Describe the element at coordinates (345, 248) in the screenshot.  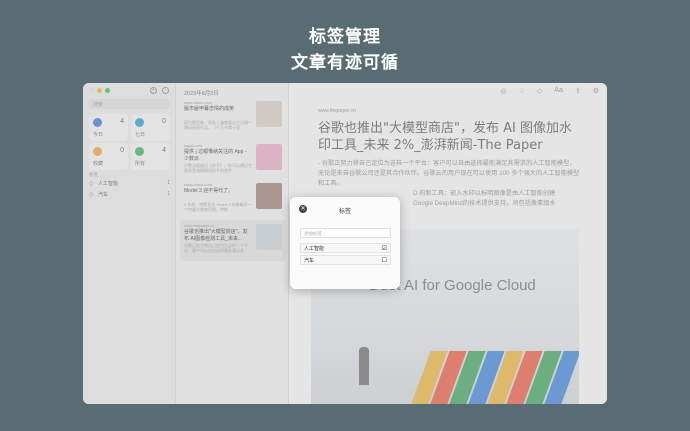
I see `tag-option-row: 人工智能 ☑` at that location.